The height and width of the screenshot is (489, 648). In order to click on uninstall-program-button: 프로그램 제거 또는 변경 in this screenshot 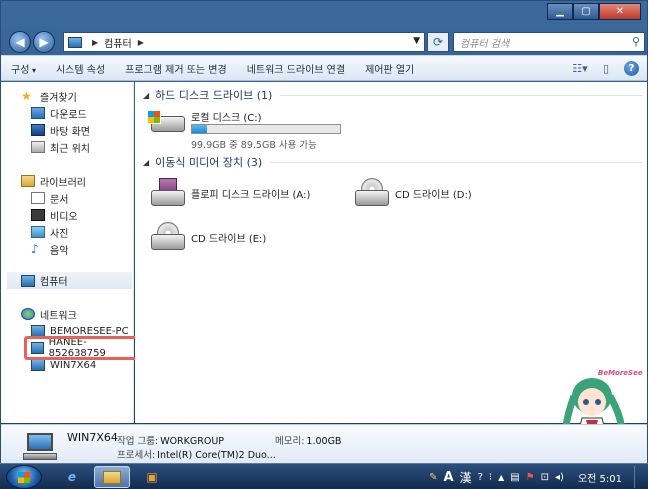, I will do `click(176, 68)`.